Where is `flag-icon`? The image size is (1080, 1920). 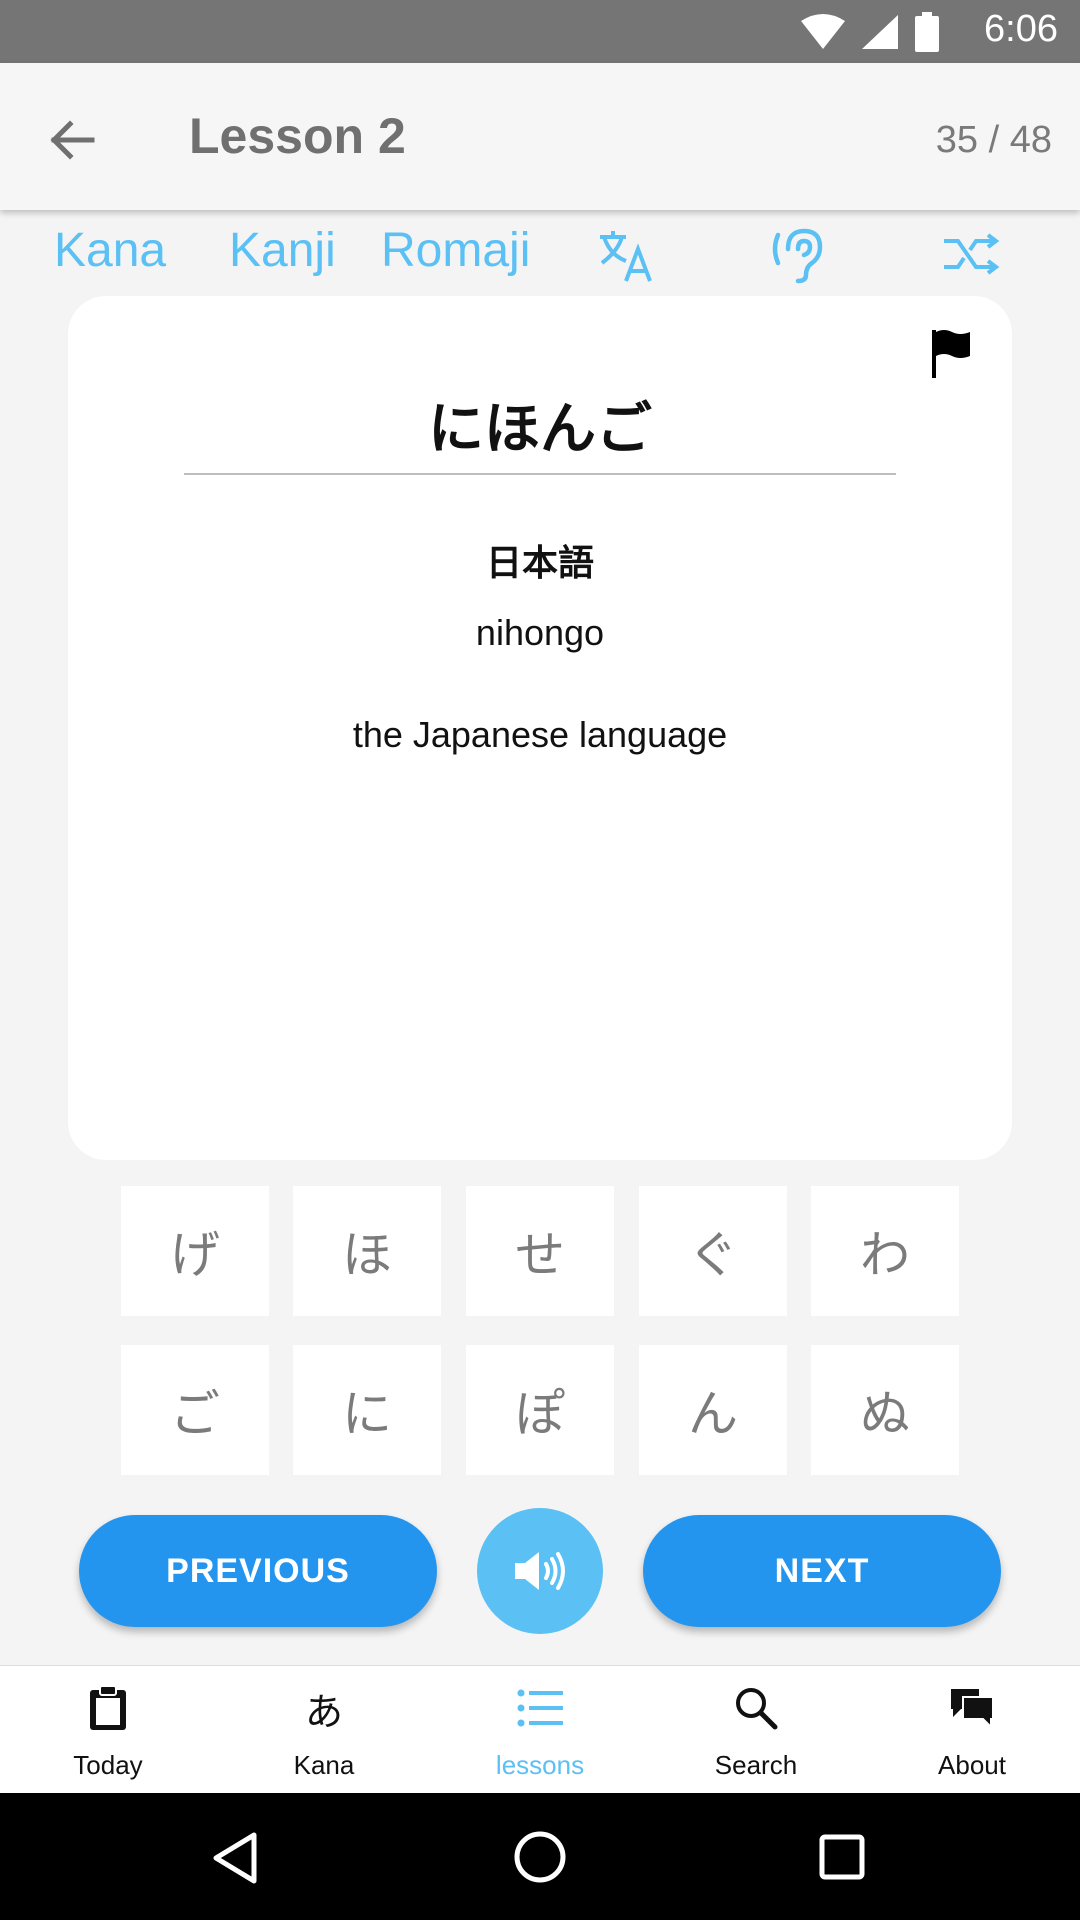
flag-icon is located at coordinates (951, 354).